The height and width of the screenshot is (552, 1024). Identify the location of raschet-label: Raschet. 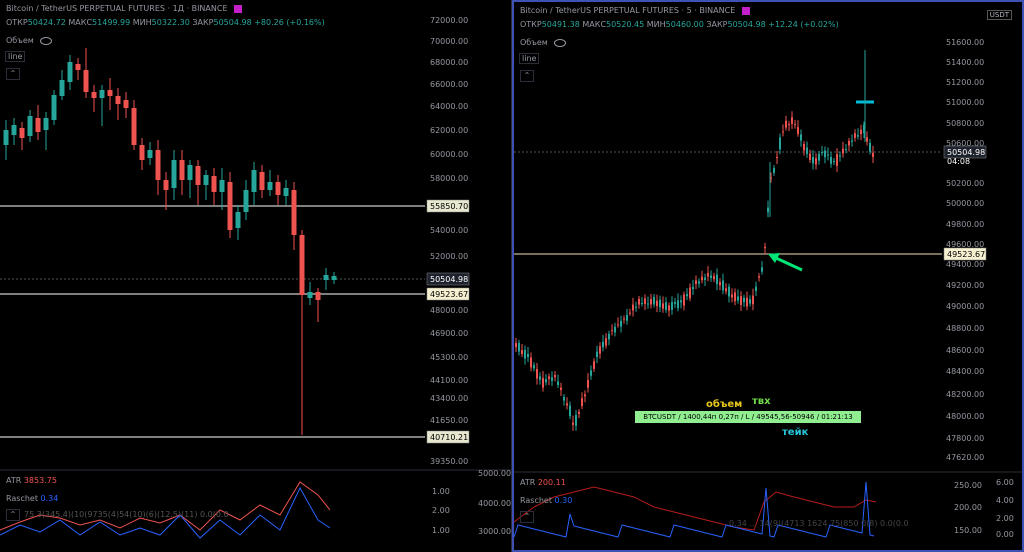
(22, 498).